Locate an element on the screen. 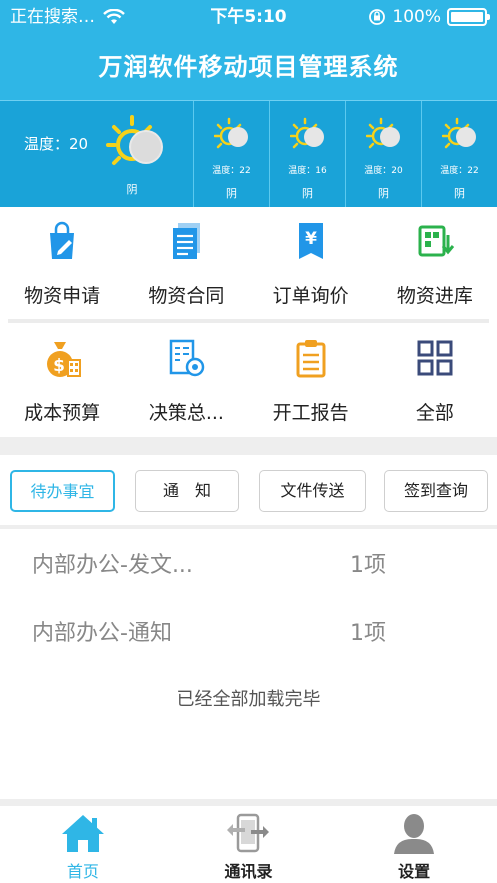 The image size is (497, 883). grid-icon is located at coordinates (435, 358).